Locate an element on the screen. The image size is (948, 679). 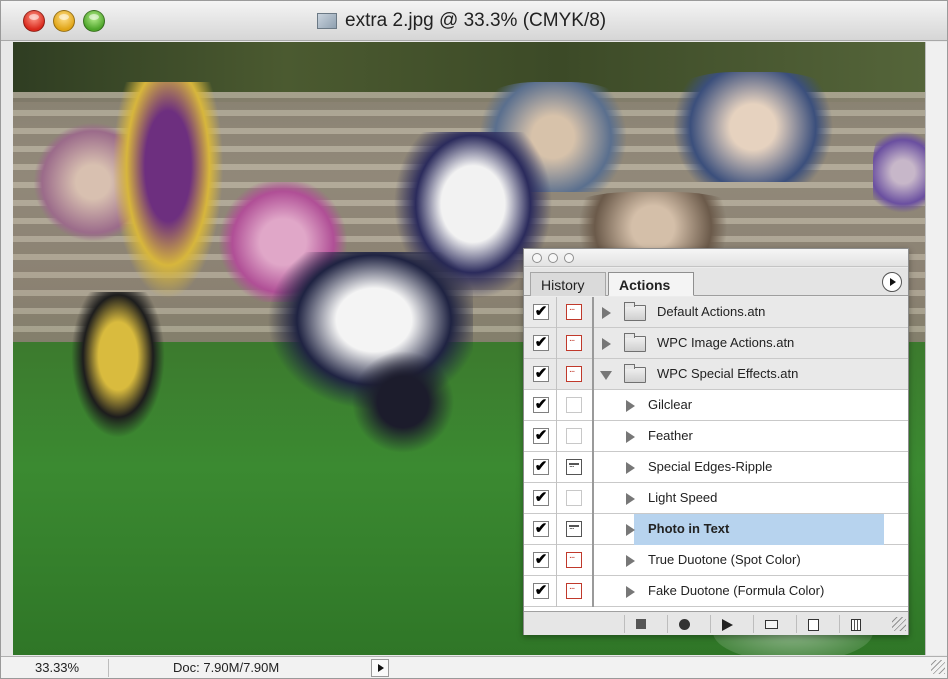
trash-icon is located at coordinates (856, 625).